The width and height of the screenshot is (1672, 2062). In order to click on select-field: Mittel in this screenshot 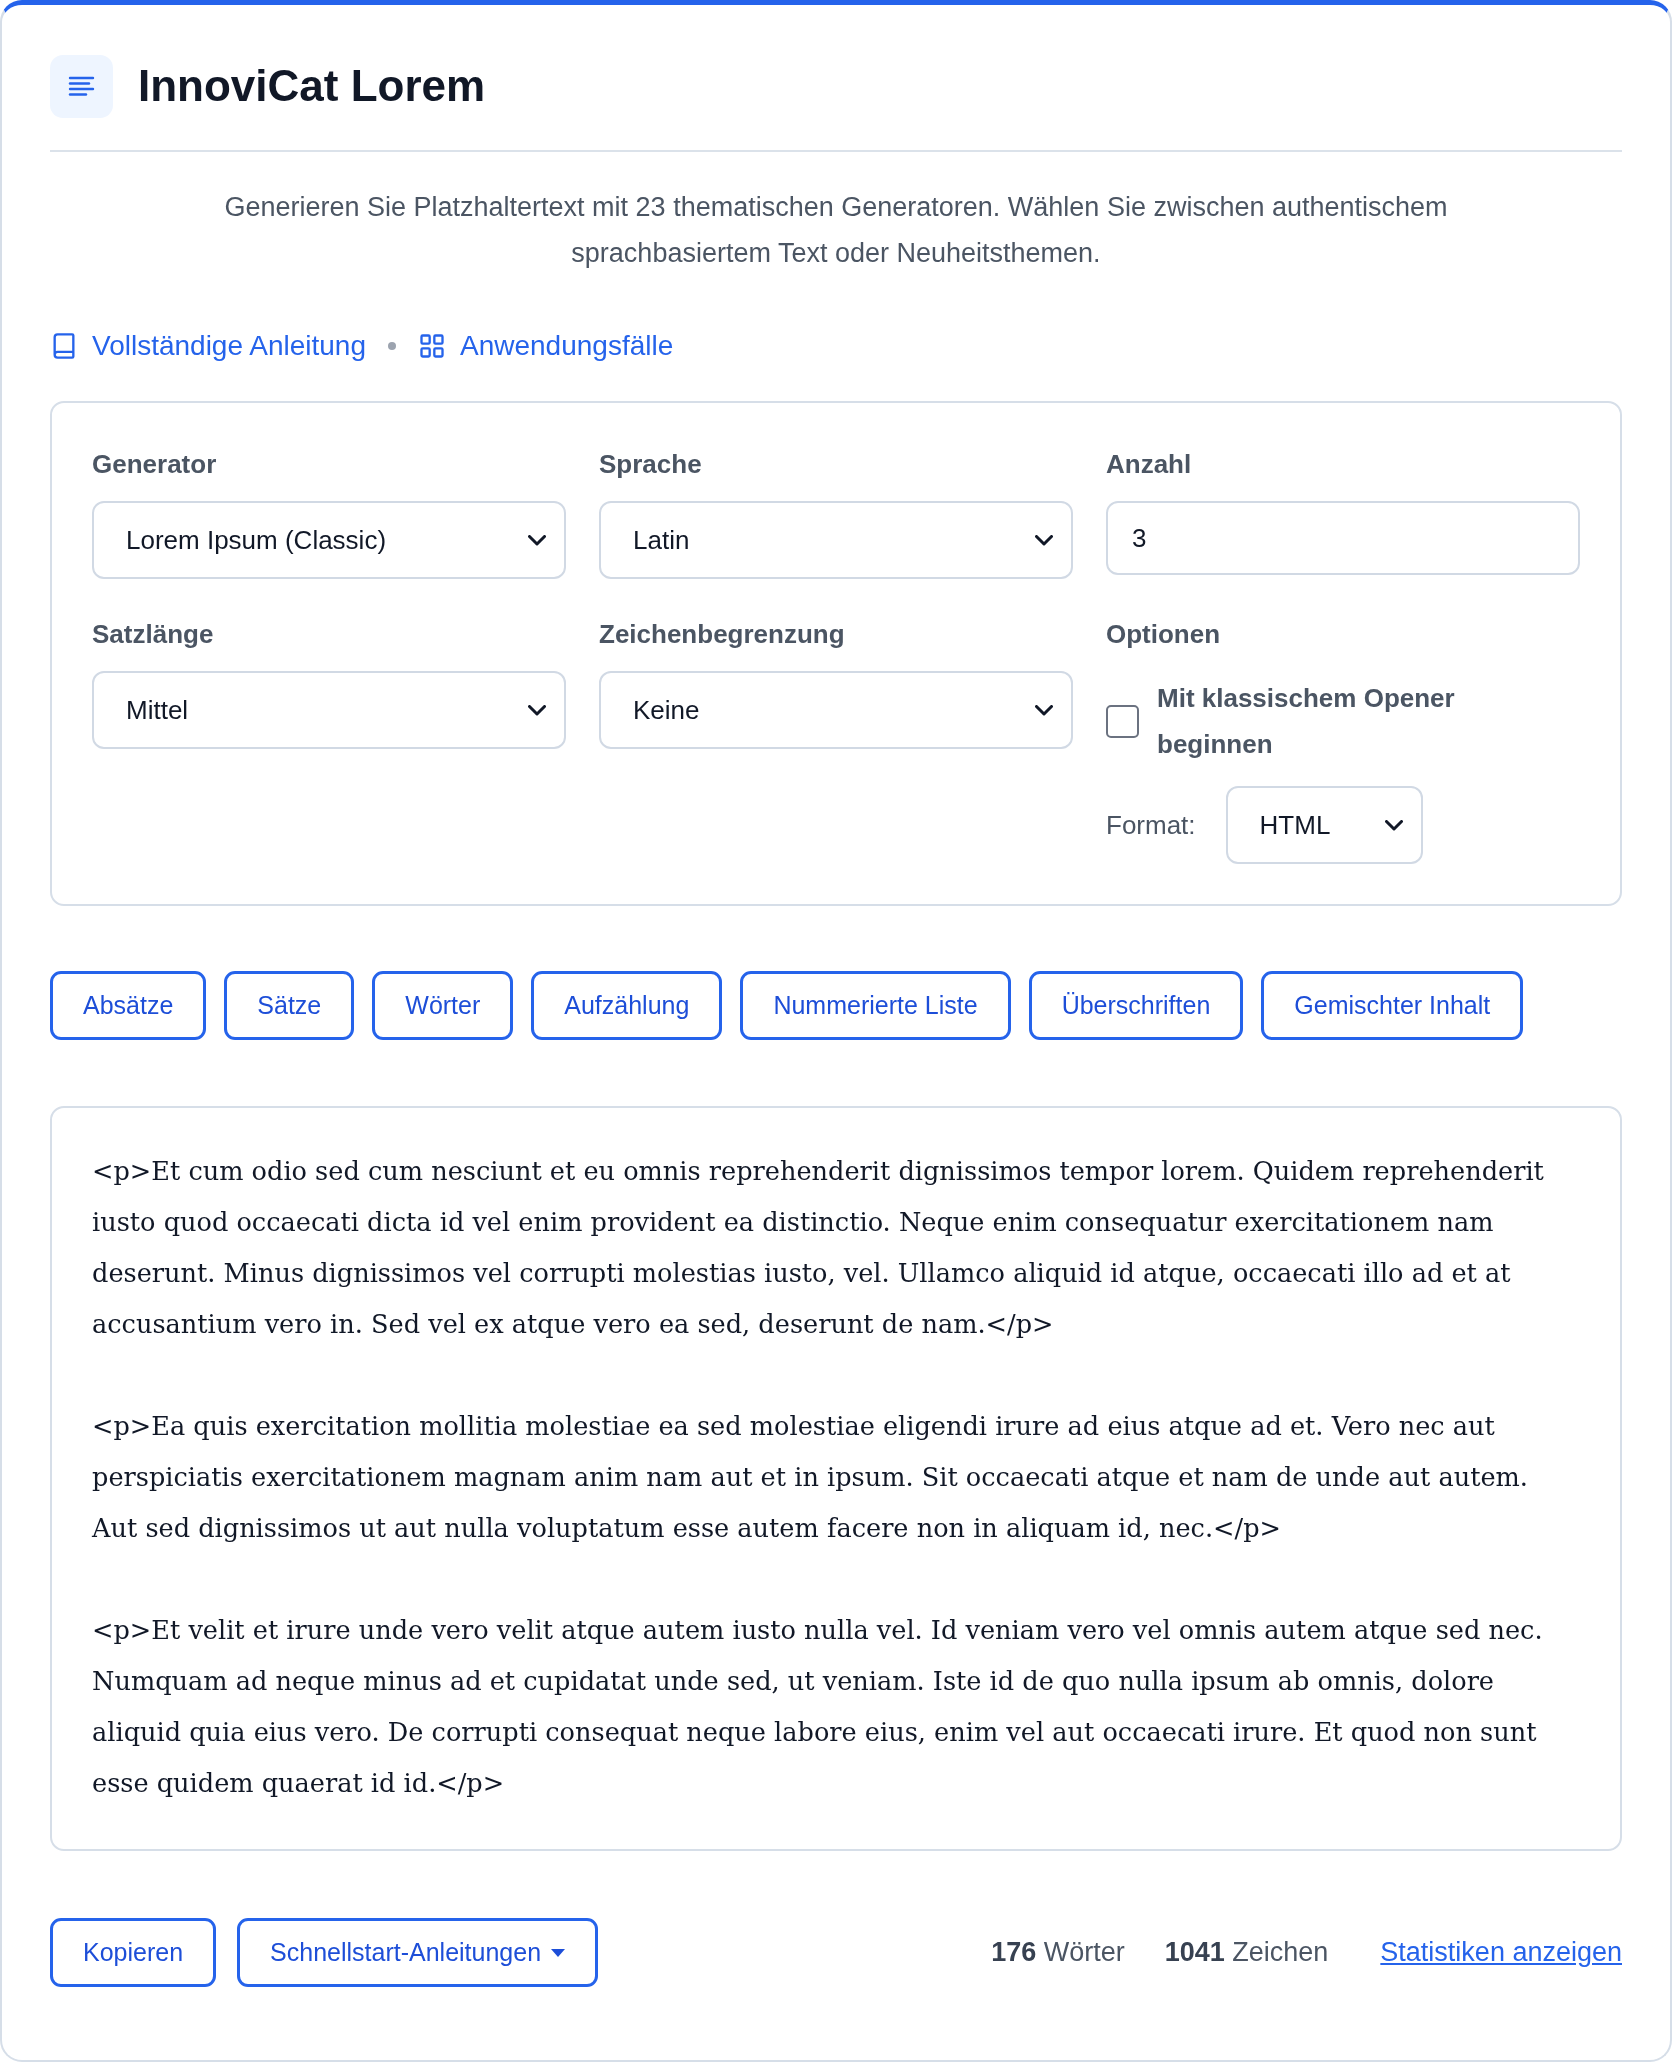, I will do `click(329, 710)`.